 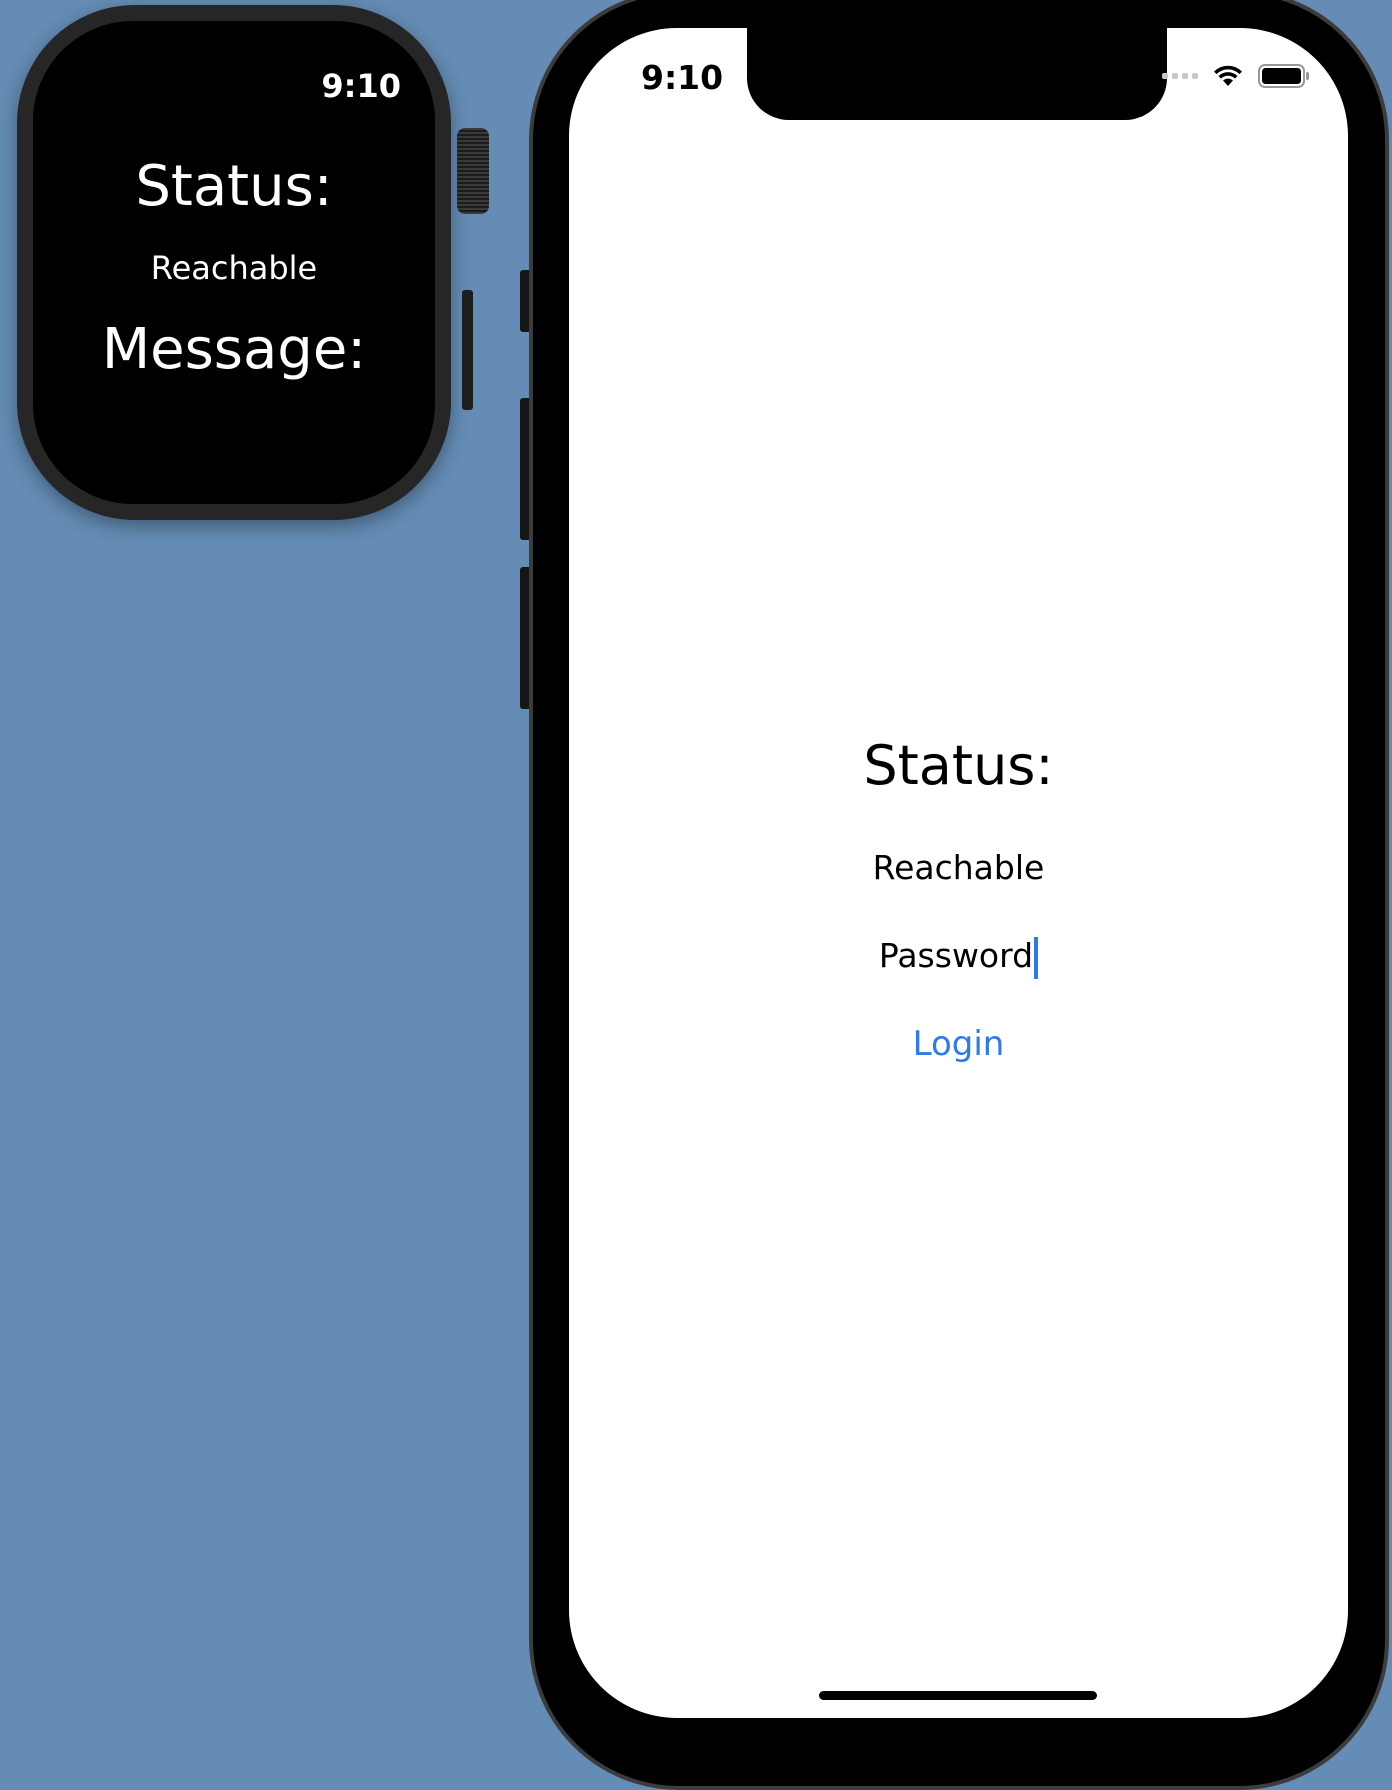 I want to click on watch-screen: 9:10 Status: Reachable Message:, so click(x=234, y=262).